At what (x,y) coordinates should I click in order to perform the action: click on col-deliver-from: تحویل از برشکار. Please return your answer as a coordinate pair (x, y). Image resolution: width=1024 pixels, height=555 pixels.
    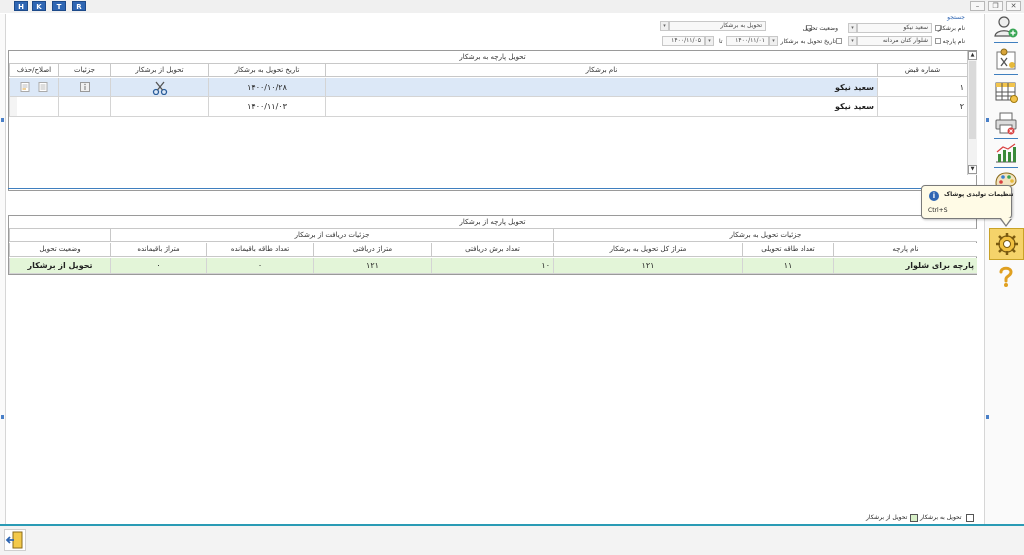
    Looking at the image, I should click on (159, 70).